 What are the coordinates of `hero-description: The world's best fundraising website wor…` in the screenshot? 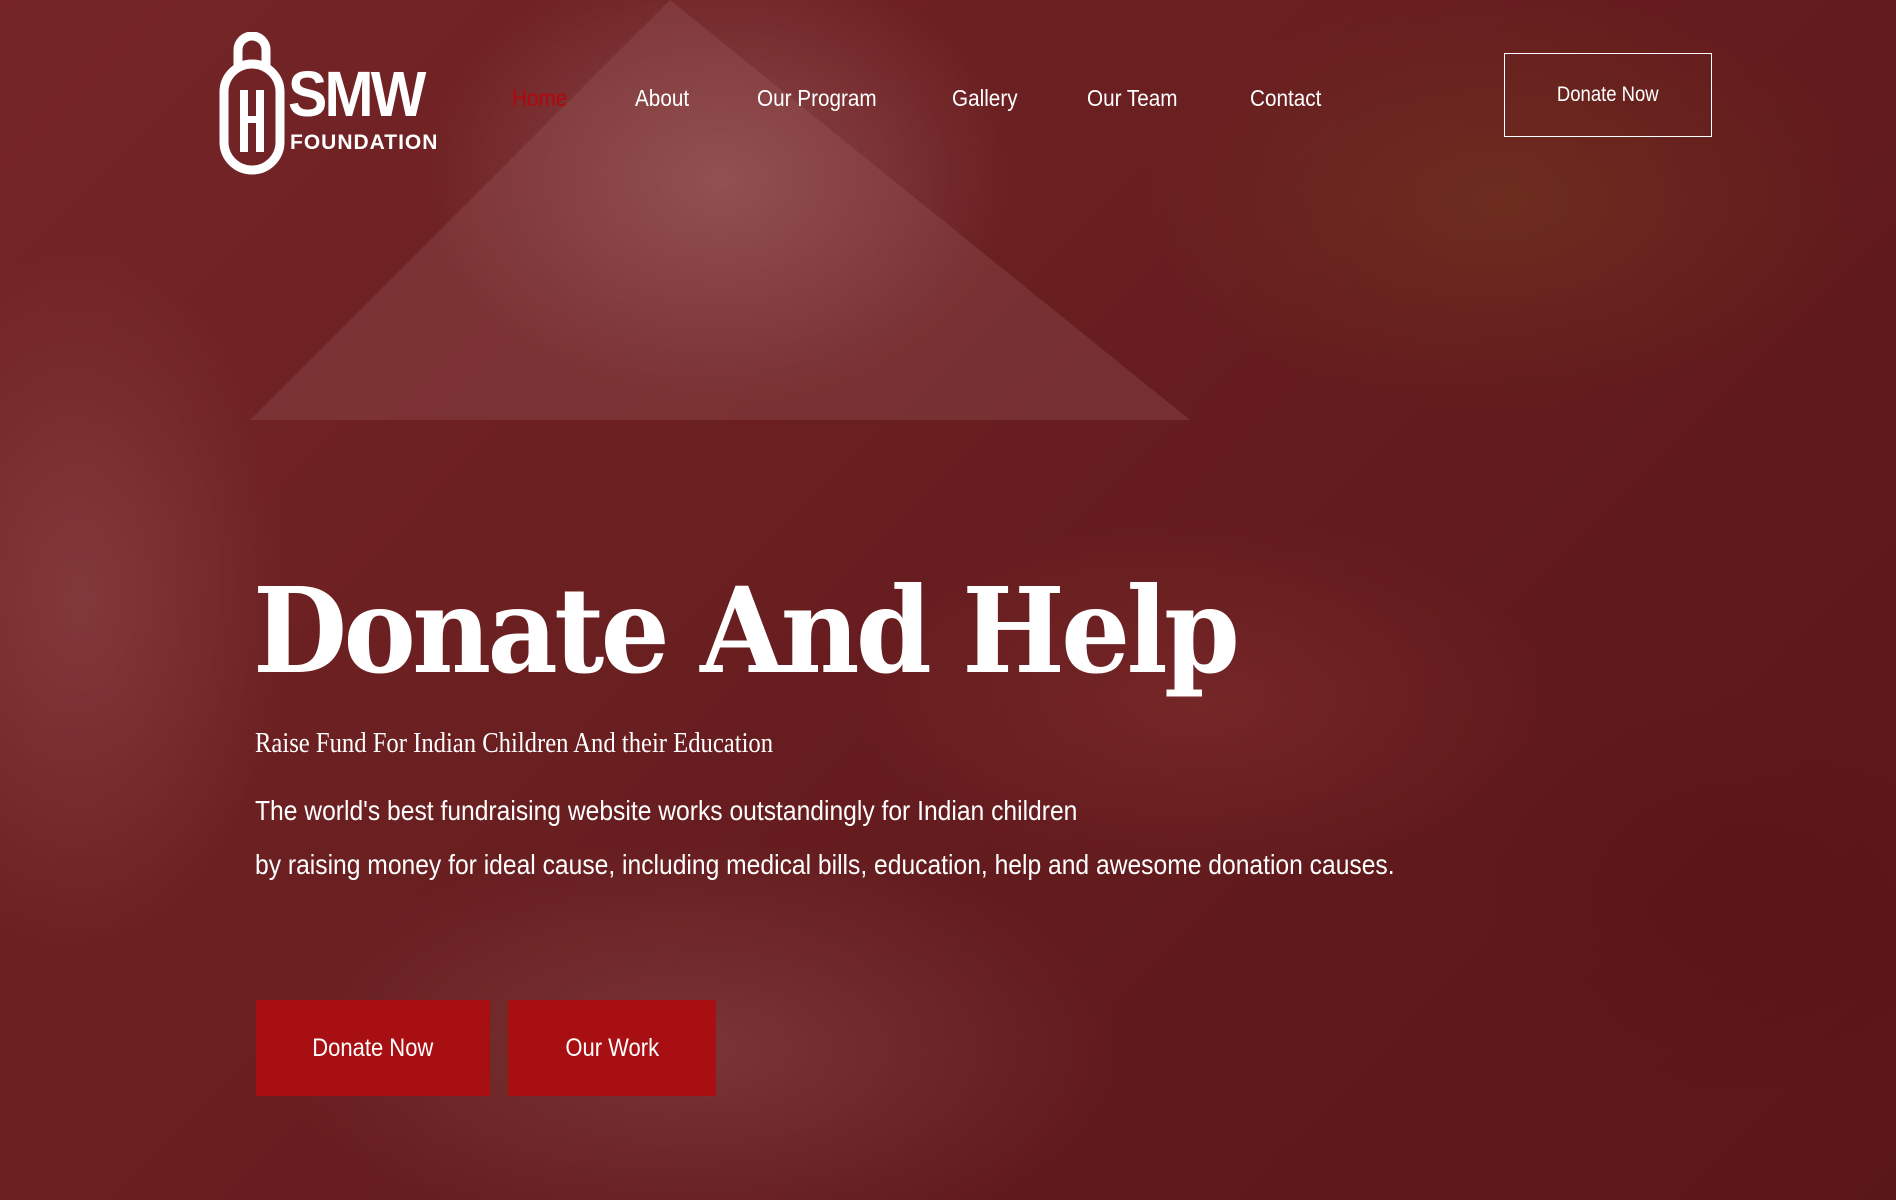 It's located at (915, 838).